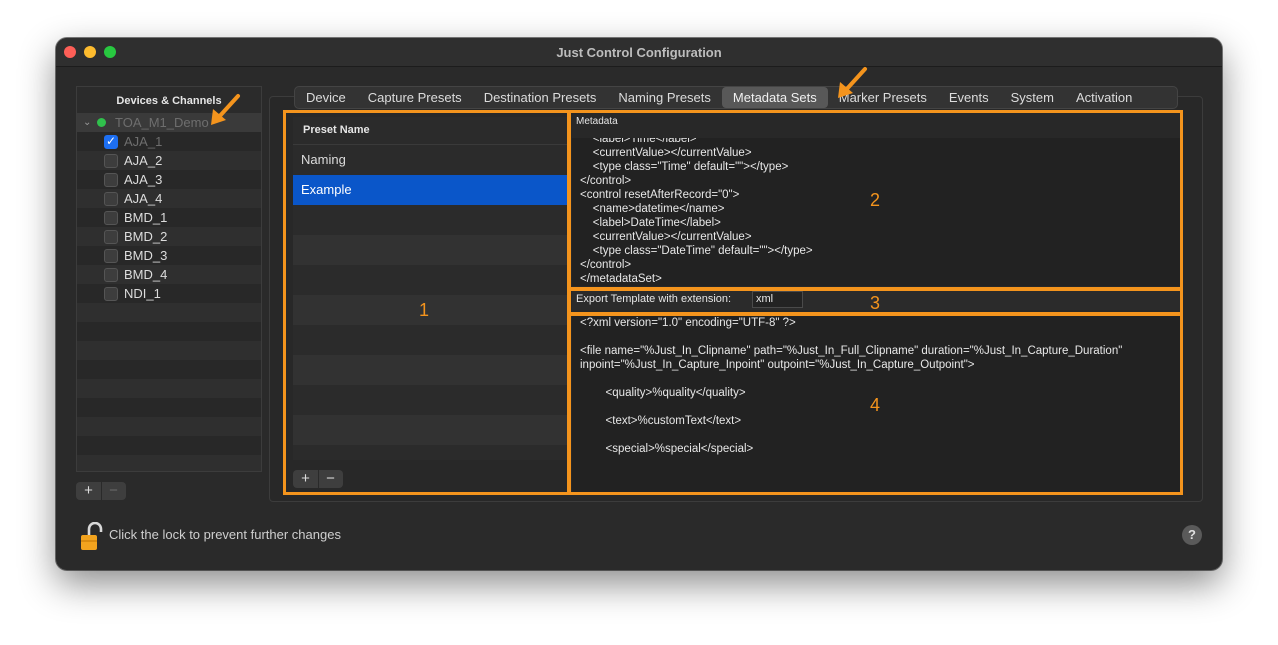 The height and width of the screenshot is (645, 1278). I want to click on annotation-number-4: 4, so click(875, 405).